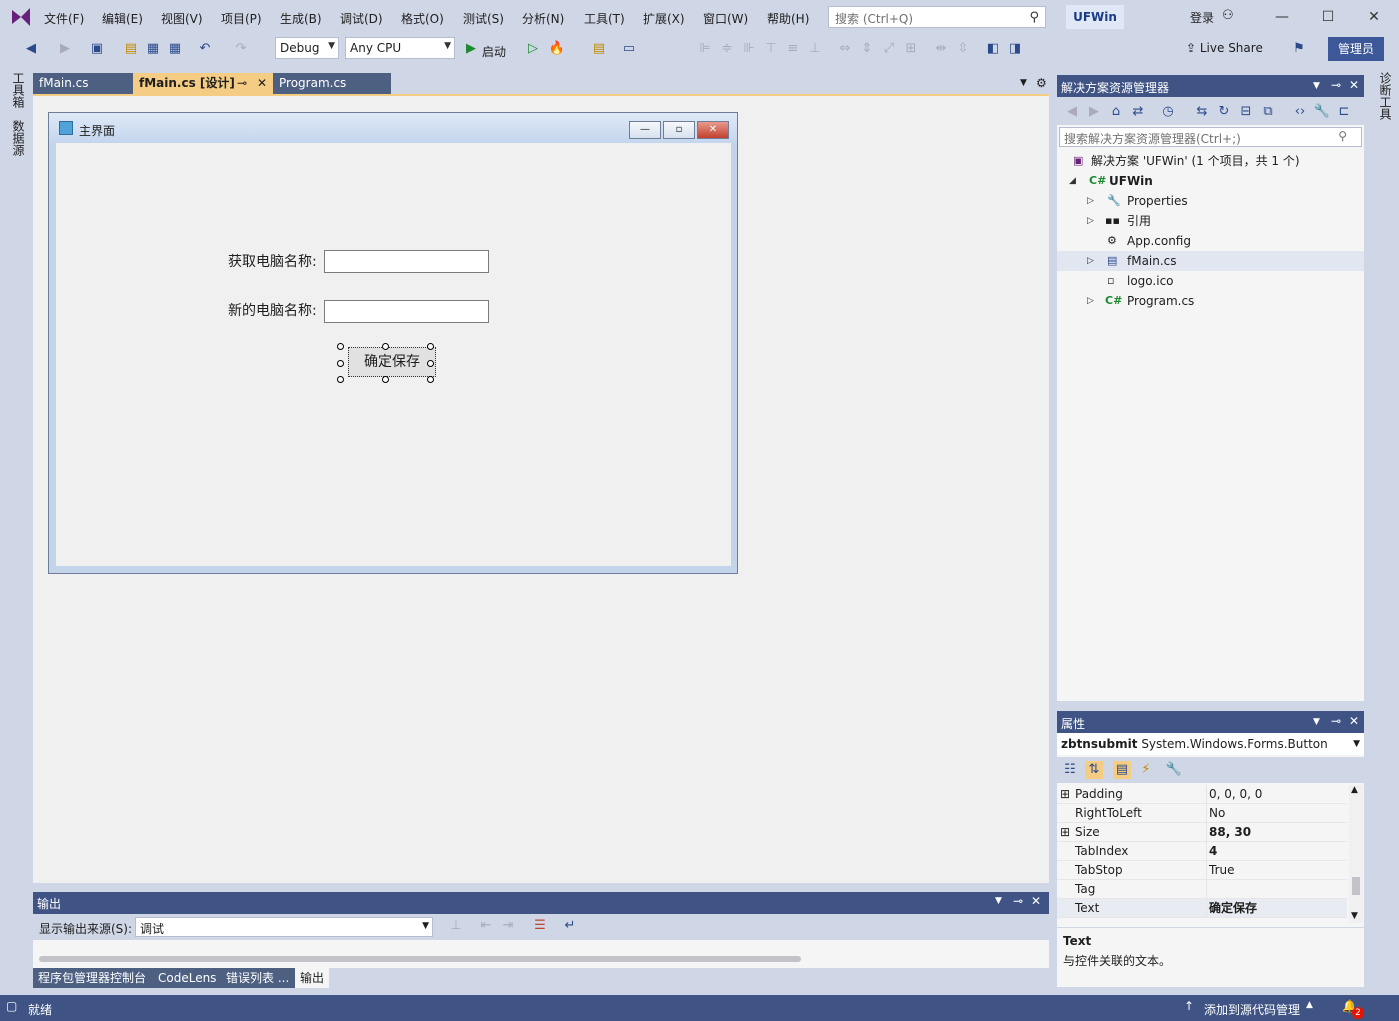 This screenshot has width=1399, height=1021. I want to click on size-to-grid-icon: ⊞, so click(911, 49).